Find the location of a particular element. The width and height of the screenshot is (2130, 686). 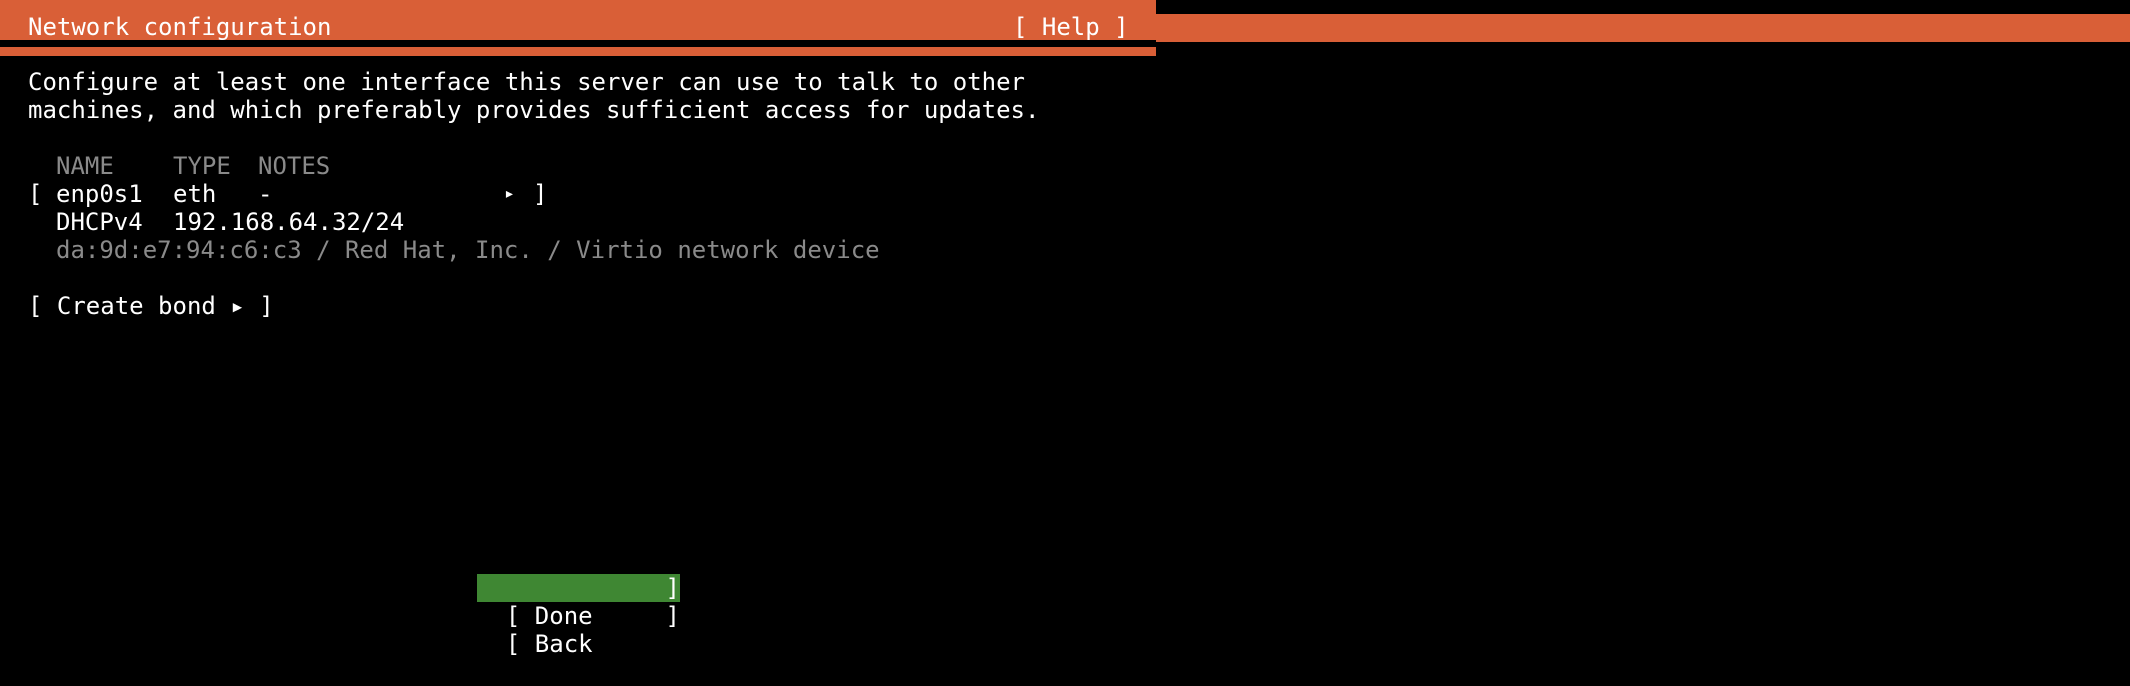

submenu-arrow-icon: ▸ is located at coordinates (509, 193).